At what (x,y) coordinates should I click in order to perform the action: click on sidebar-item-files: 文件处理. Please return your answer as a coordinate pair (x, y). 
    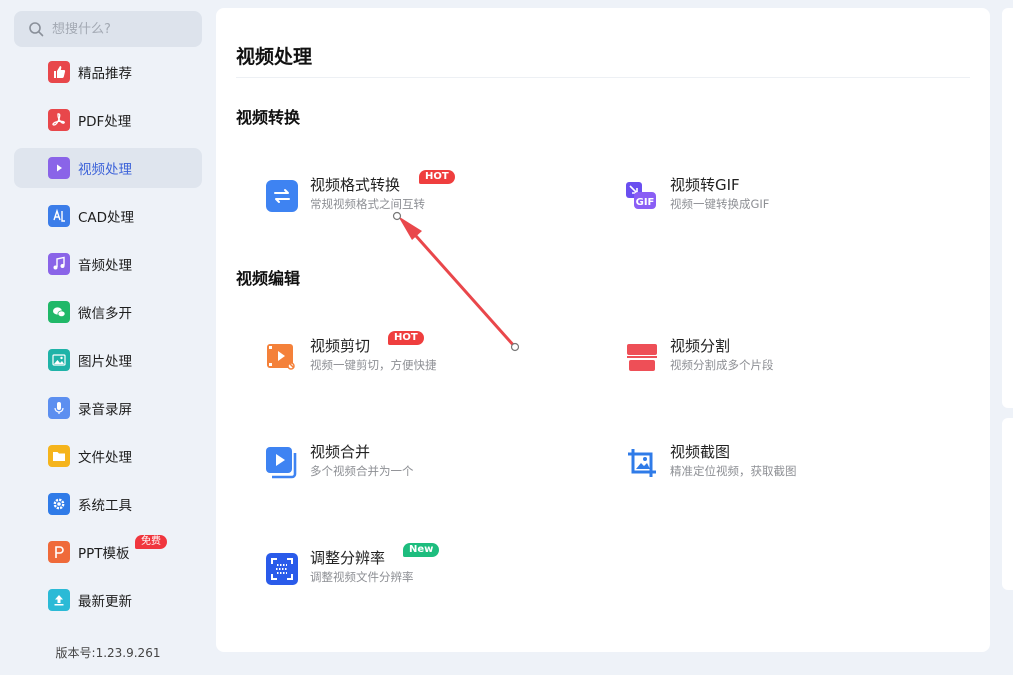
    Looking at the image, I should click on (108, 456).